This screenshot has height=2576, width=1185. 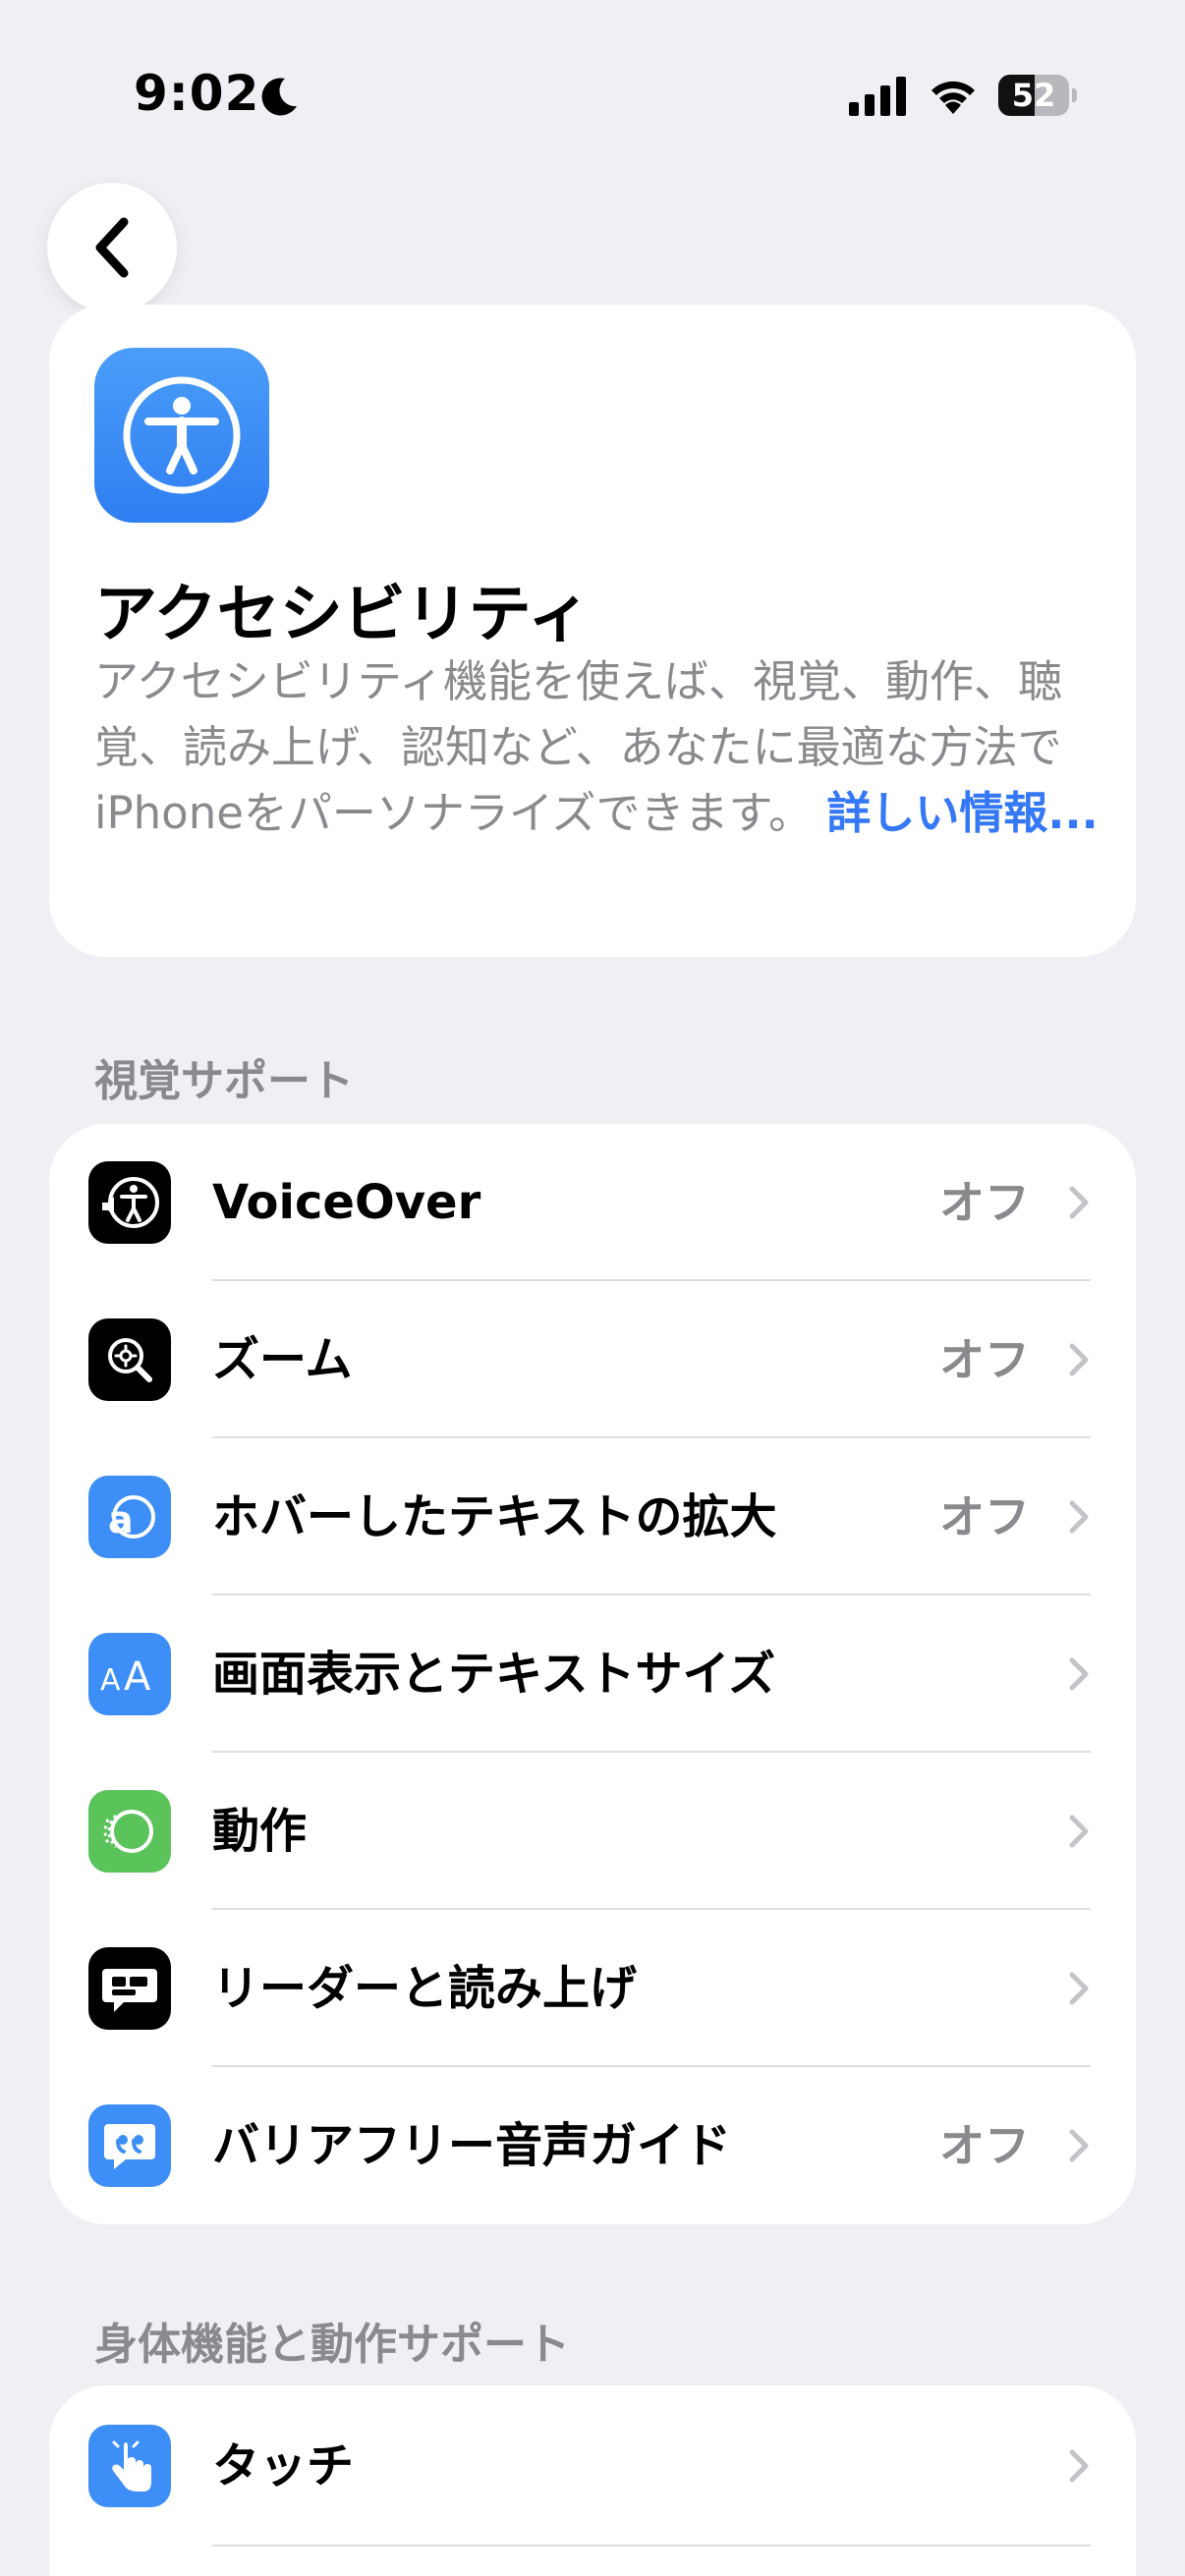 What do you see at coordinates (283, 1359) in the screenshot?
I see `row-label: ズーム` at bounding box center [283, 1359].